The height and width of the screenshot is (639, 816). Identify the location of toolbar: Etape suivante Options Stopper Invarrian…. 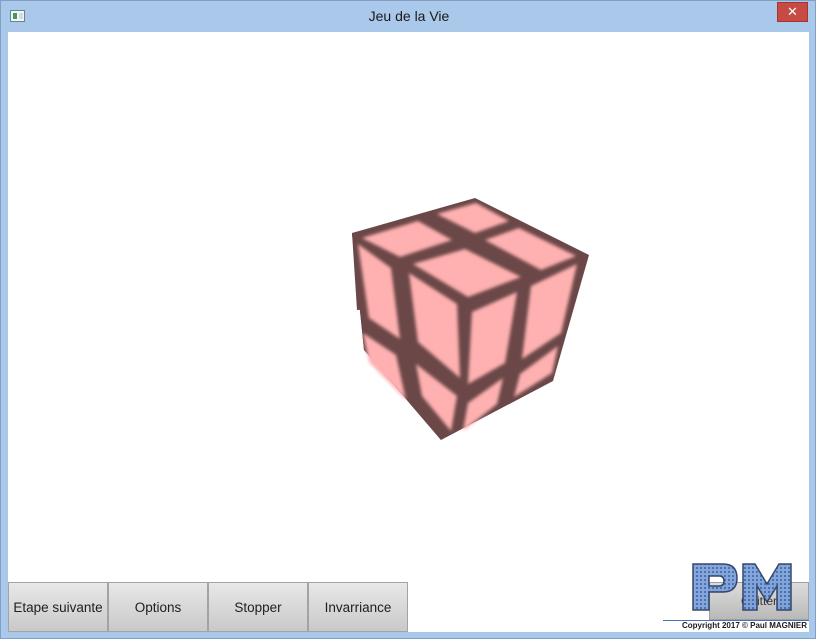
(208, 607).